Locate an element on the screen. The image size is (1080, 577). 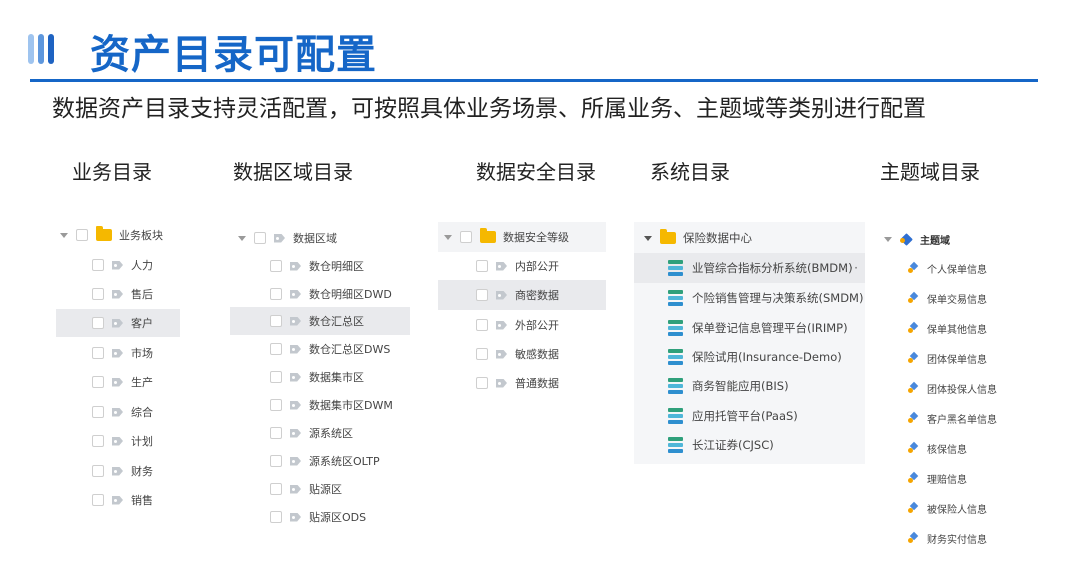
column-title-theme: 主题域目录 is located at coordinates (930, 172).